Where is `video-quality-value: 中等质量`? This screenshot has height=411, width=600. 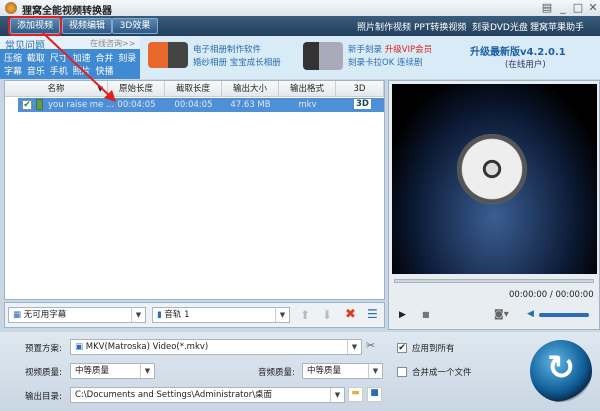 video-quality-value: 中等质量 is located at coordinates (92, 371).